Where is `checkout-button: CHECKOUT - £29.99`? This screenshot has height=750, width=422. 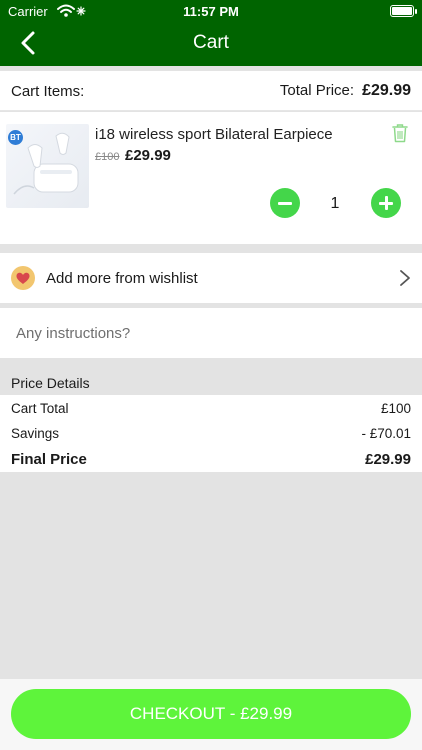
checkout-button: CHECKOUT - £29.99 is located at coordinates (211, 714).